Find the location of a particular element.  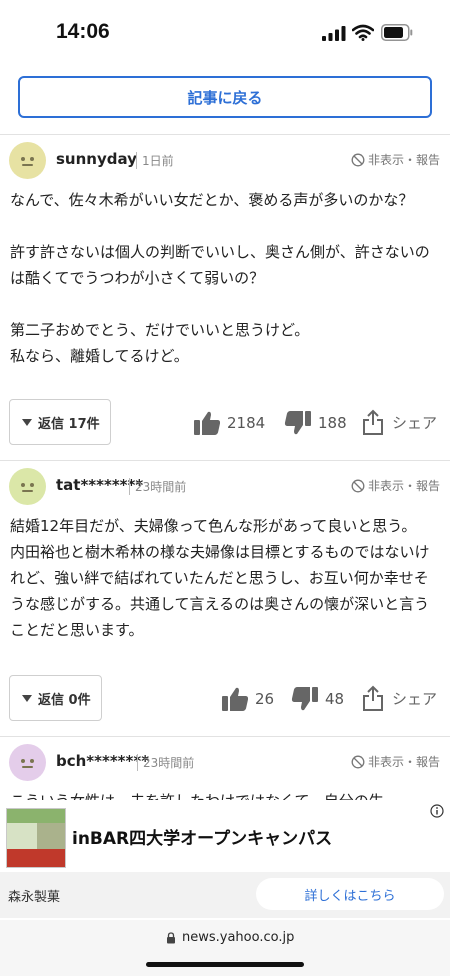

dislike-count: 48 is located at coordinates (335, 699).